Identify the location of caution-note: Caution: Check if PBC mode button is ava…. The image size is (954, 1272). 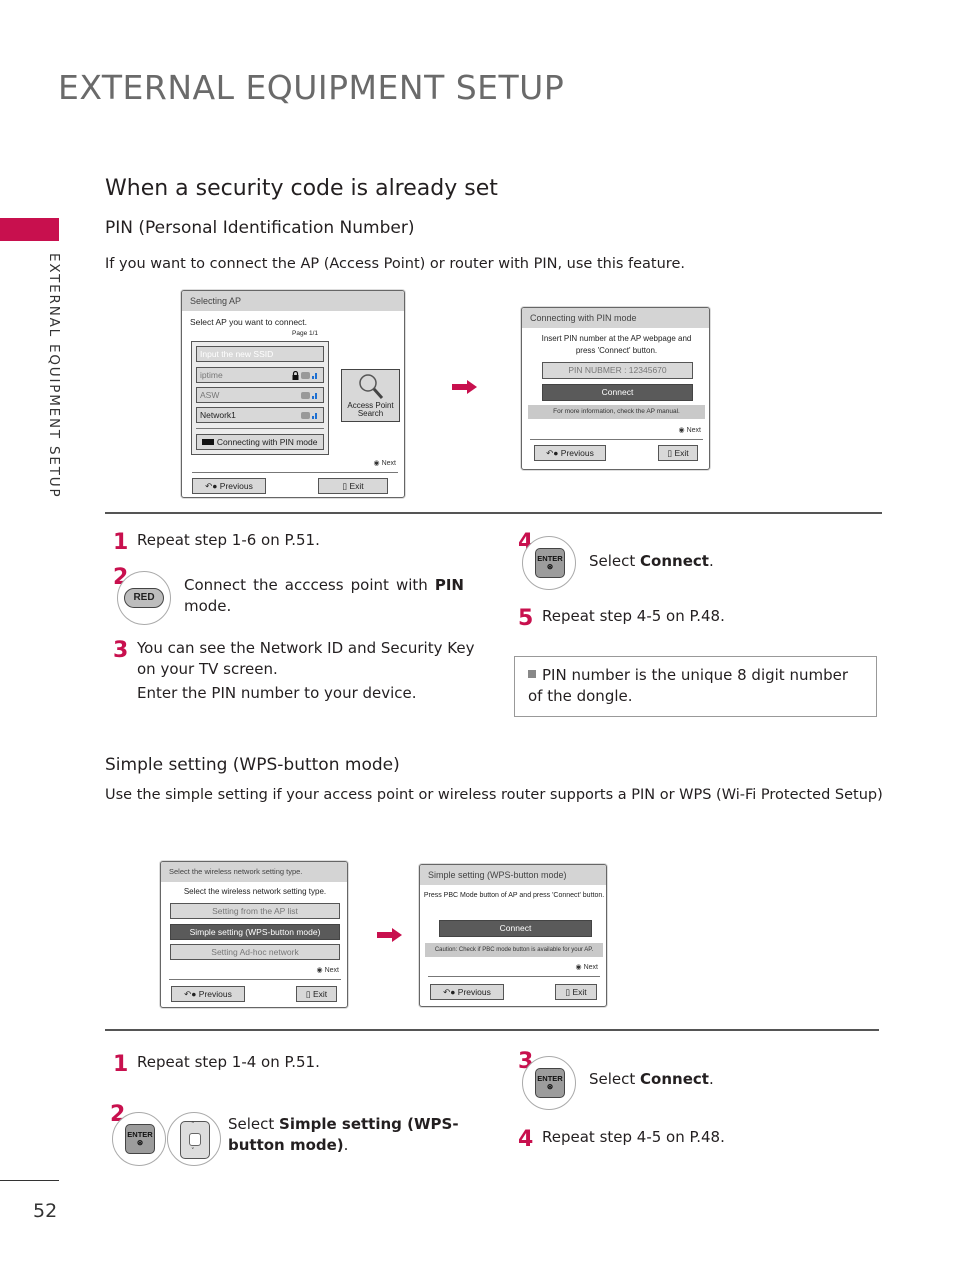
(514, 950).